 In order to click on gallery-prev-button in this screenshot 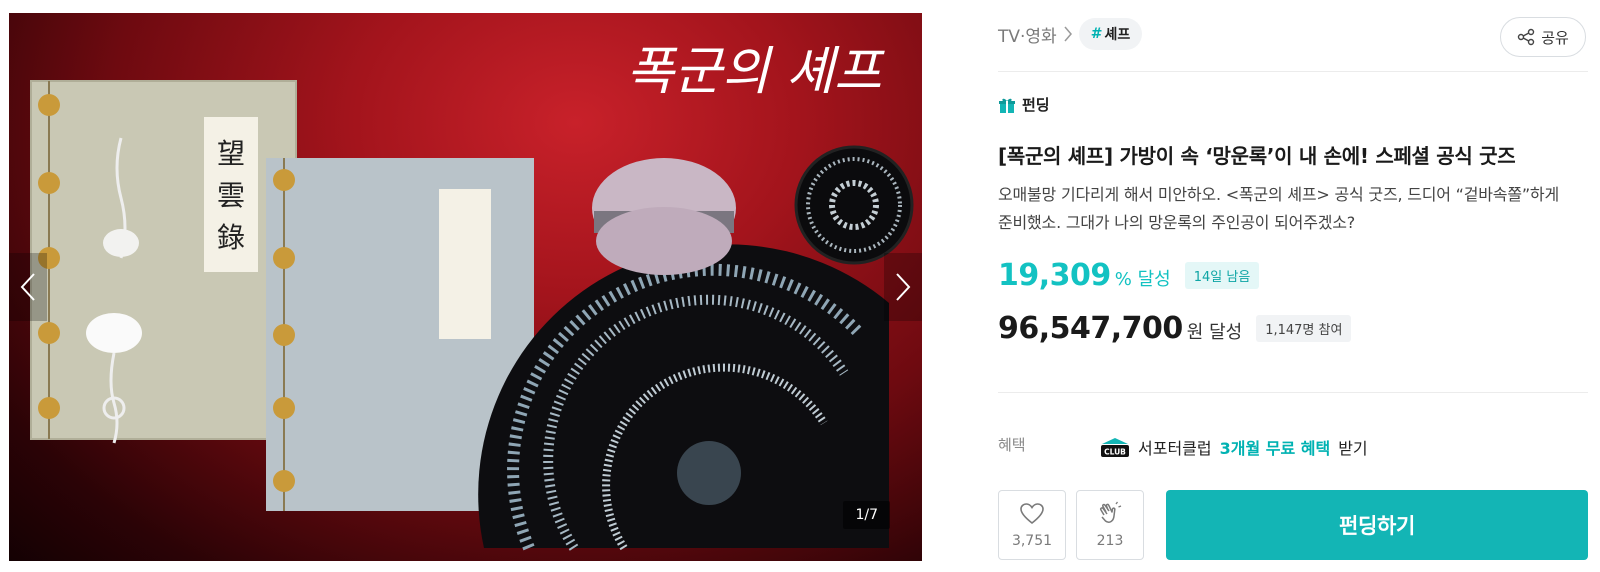, I will do `click(28, 287)`.